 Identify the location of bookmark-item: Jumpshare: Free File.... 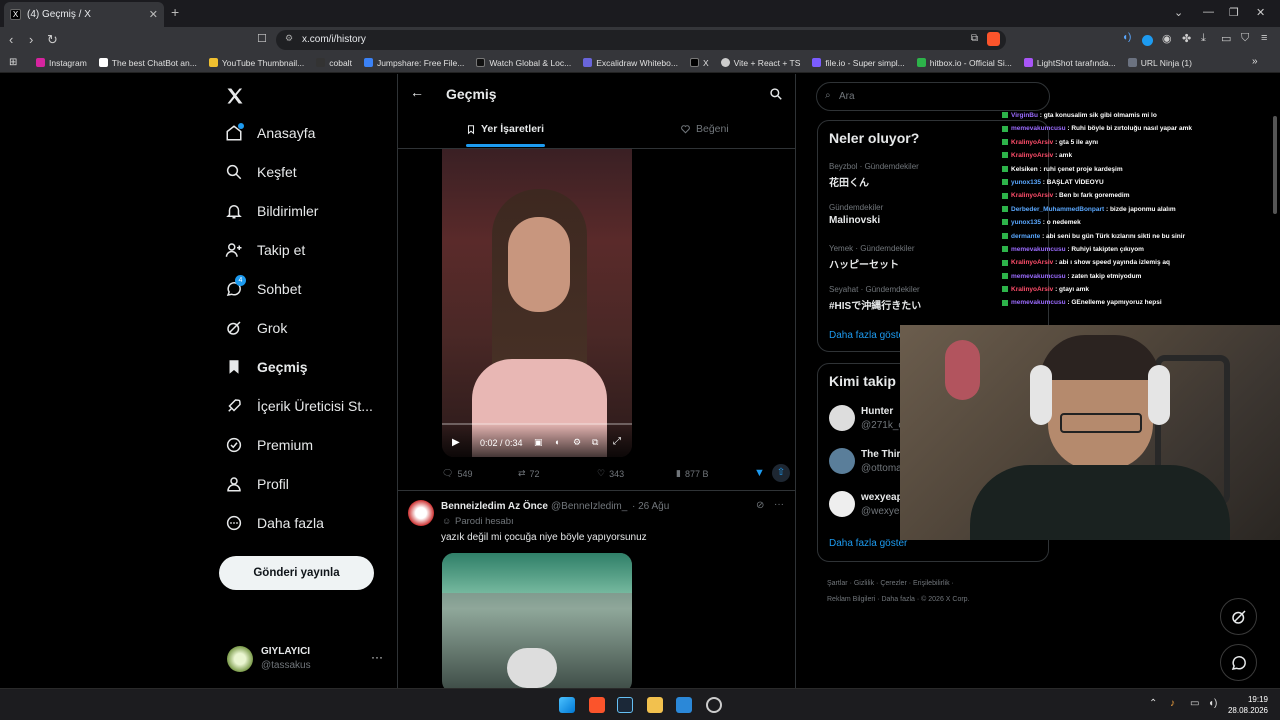
(413, 63).